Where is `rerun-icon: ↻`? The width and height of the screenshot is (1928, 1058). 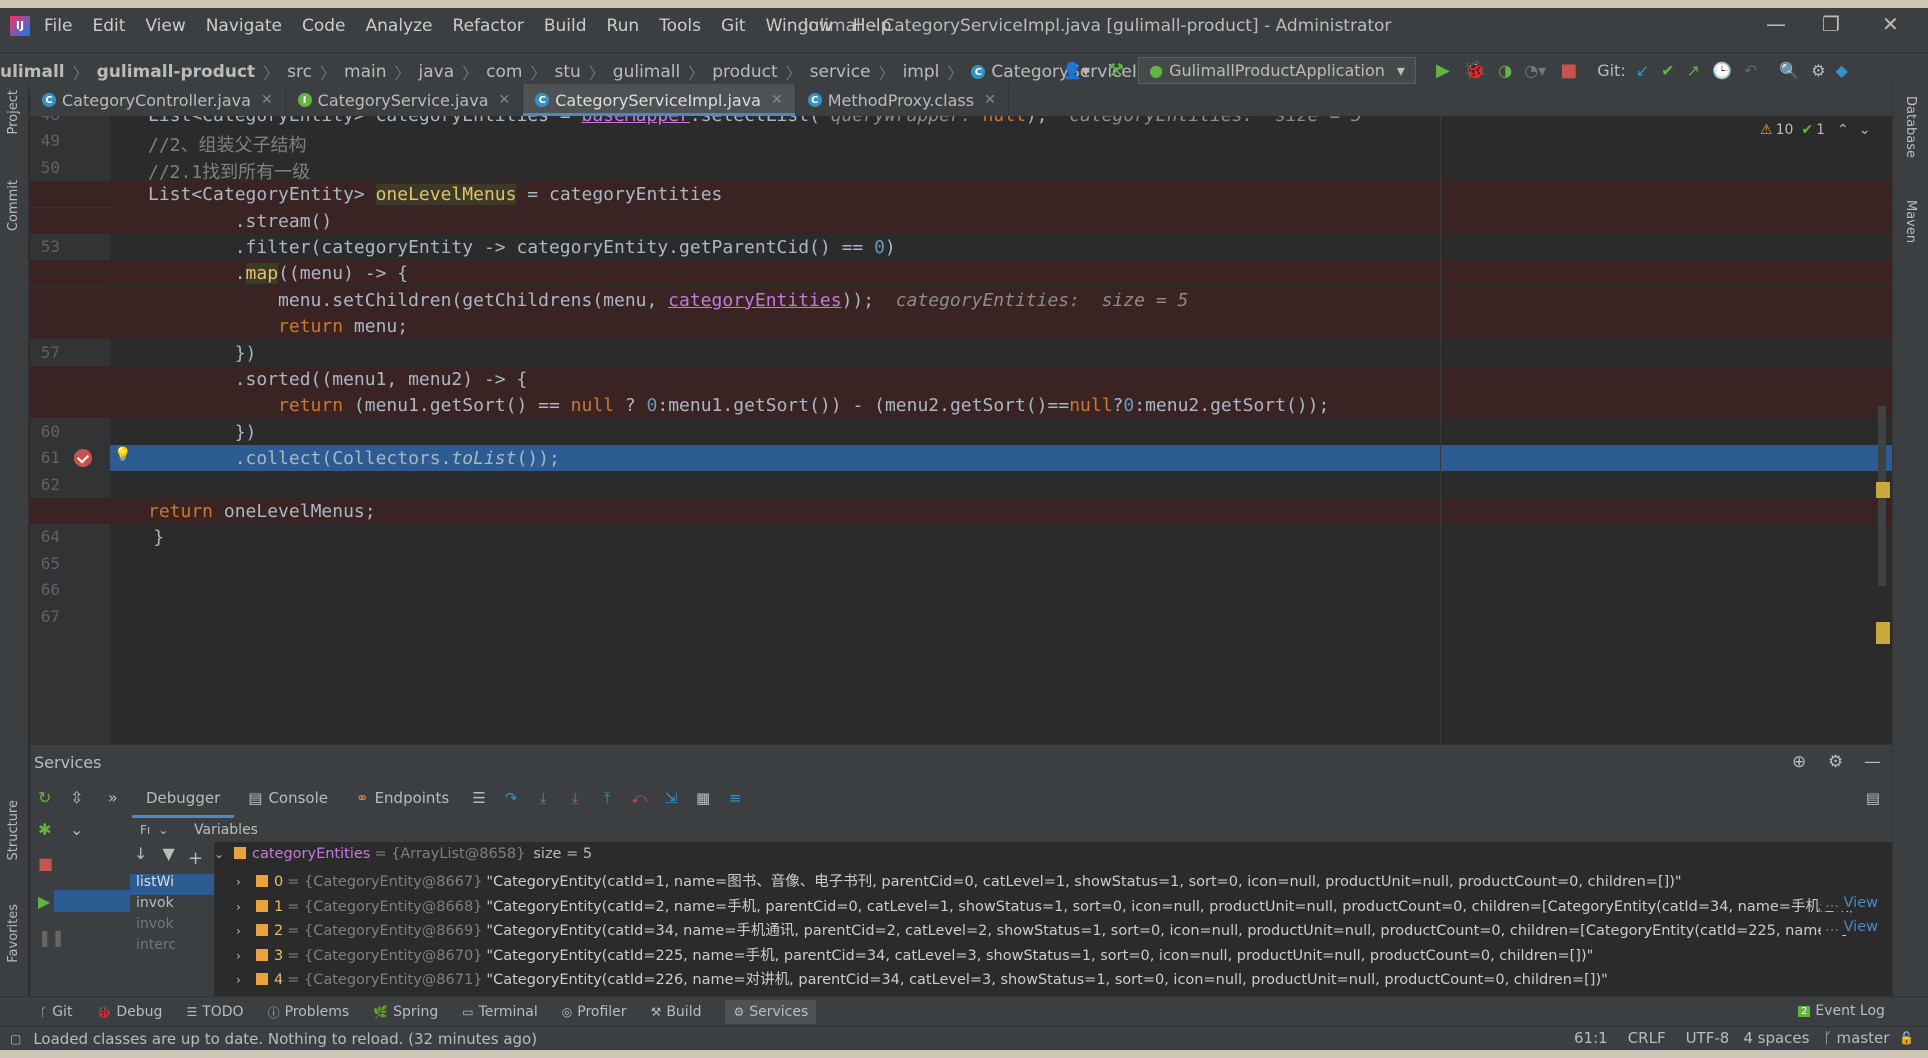 rerun-icon: ↻ is located at coordinates (44, 797).